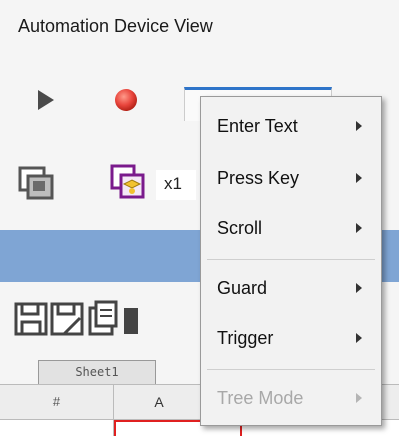 This screenshot has width=399, height=436. I want to click on screen-copy-icon, so click(36, 183).